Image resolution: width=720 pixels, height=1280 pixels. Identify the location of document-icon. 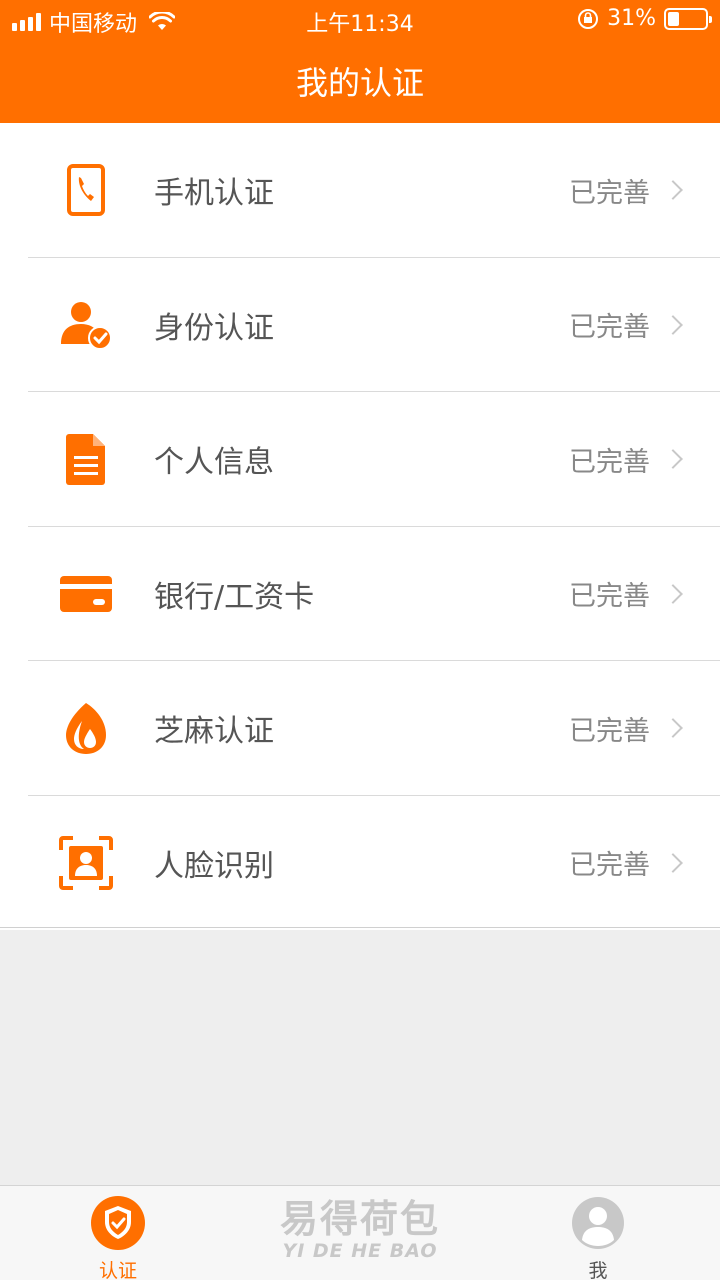
(86, 459).